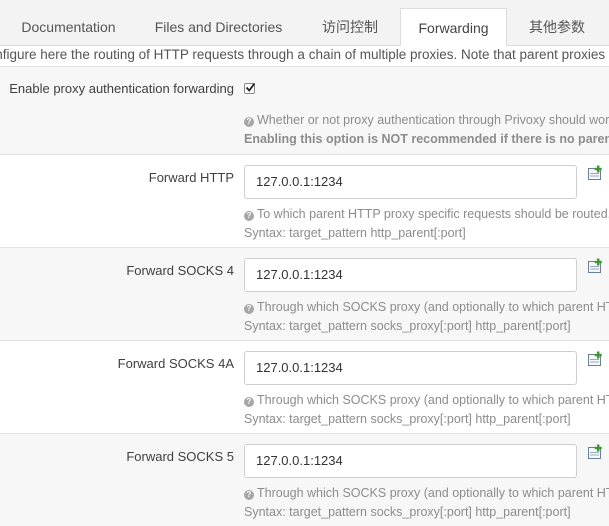 Image resolution: width=609 pixels, height=526 pixels. Describe the element at coordinates (410, 275) in the screenshot. I see `forward-socks4-input: 127.0.0.1:1234` at that location.